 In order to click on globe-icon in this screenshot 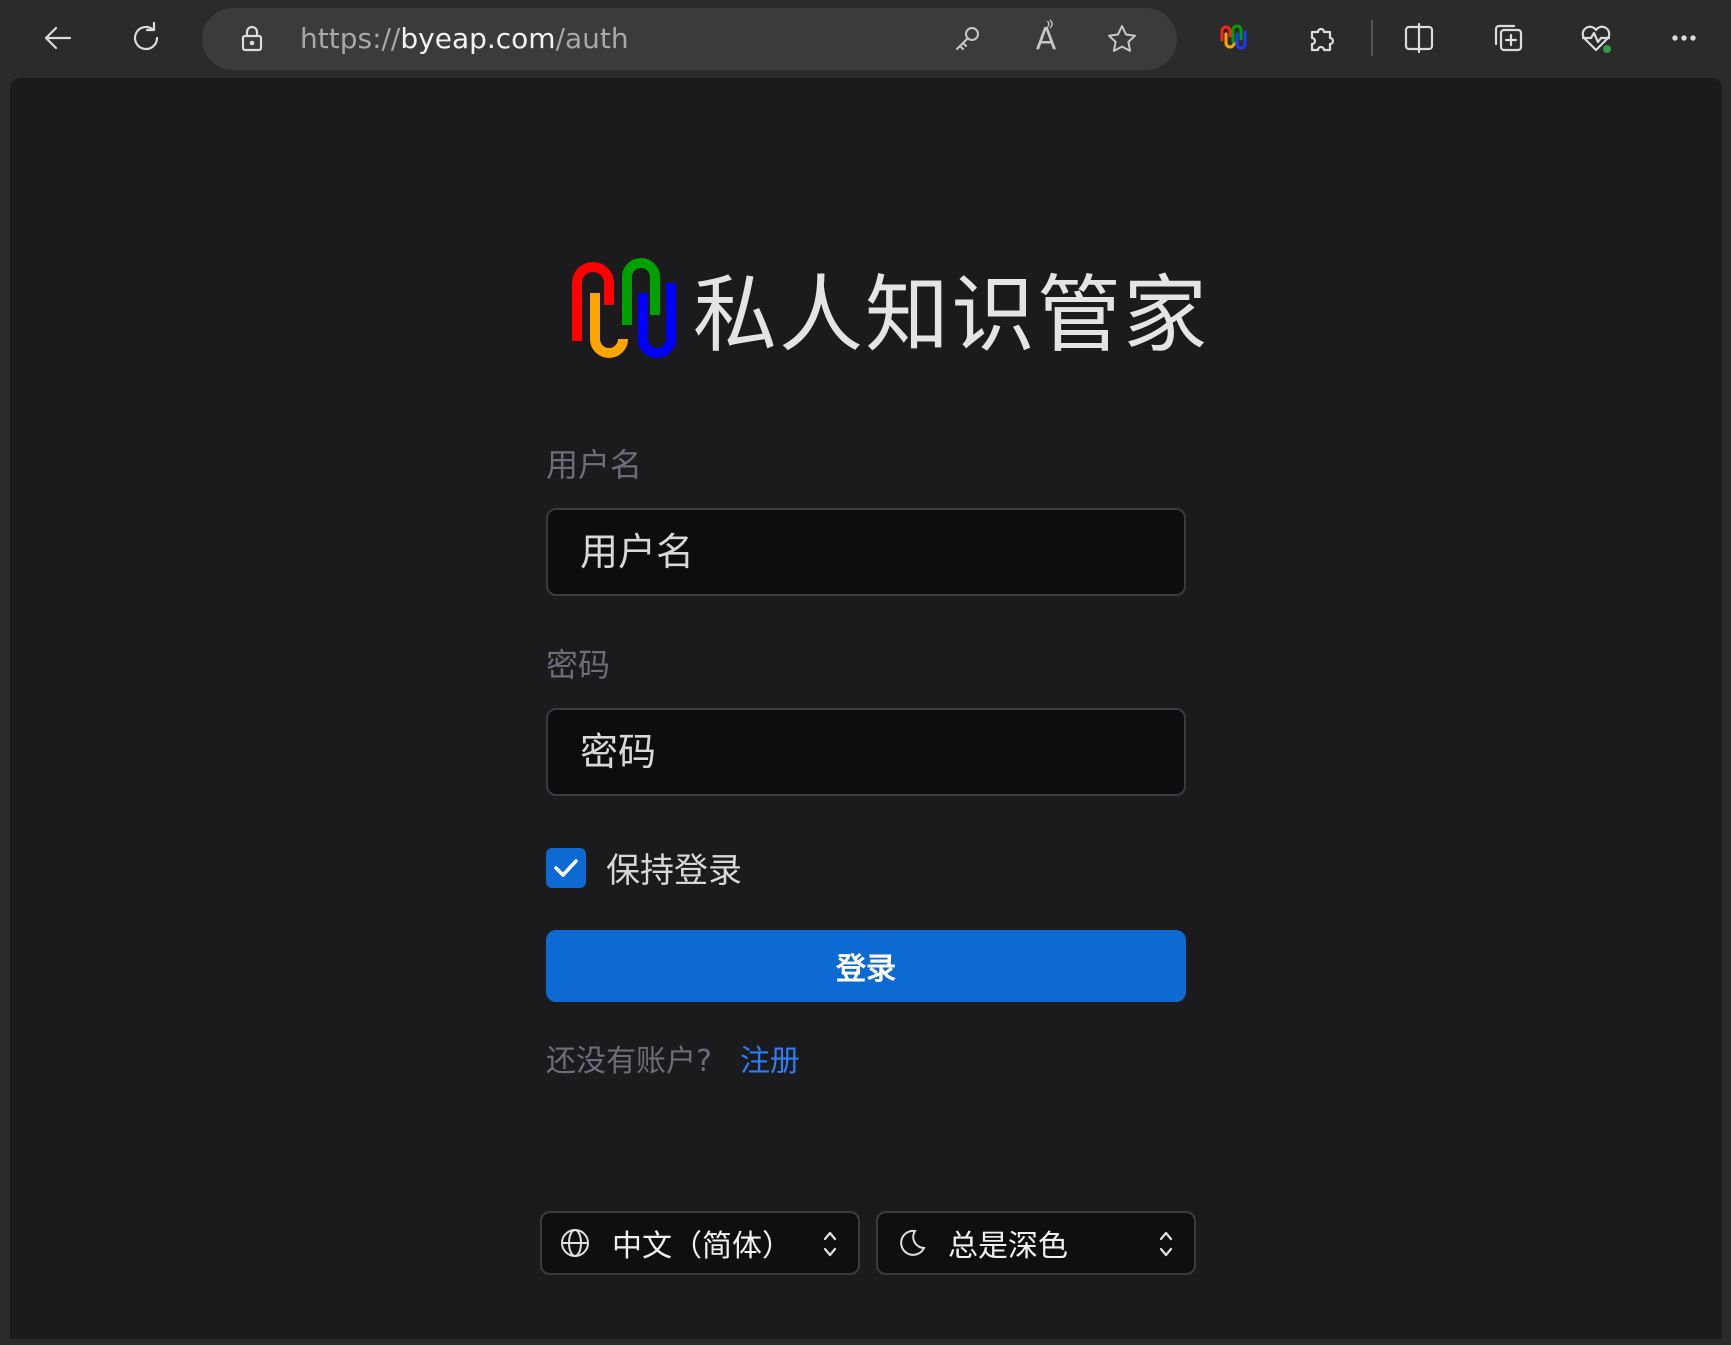, I will do `click(575, 1243)`.